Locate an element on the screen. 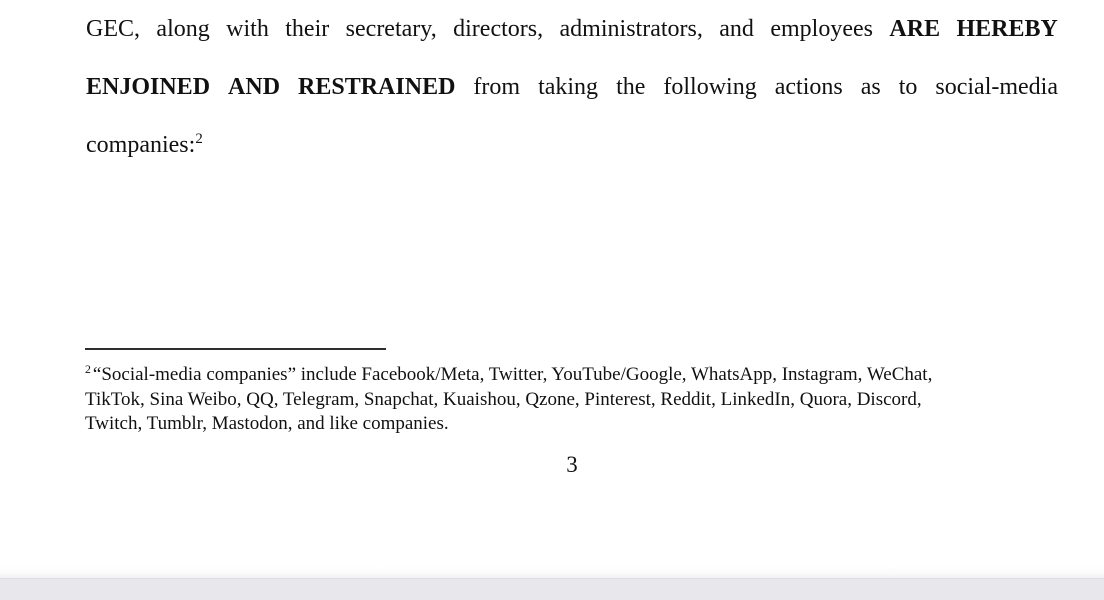 The width and height of the screenshot is (1104, 600). body-line-1-word: employees is located at coordinates (821, 29).